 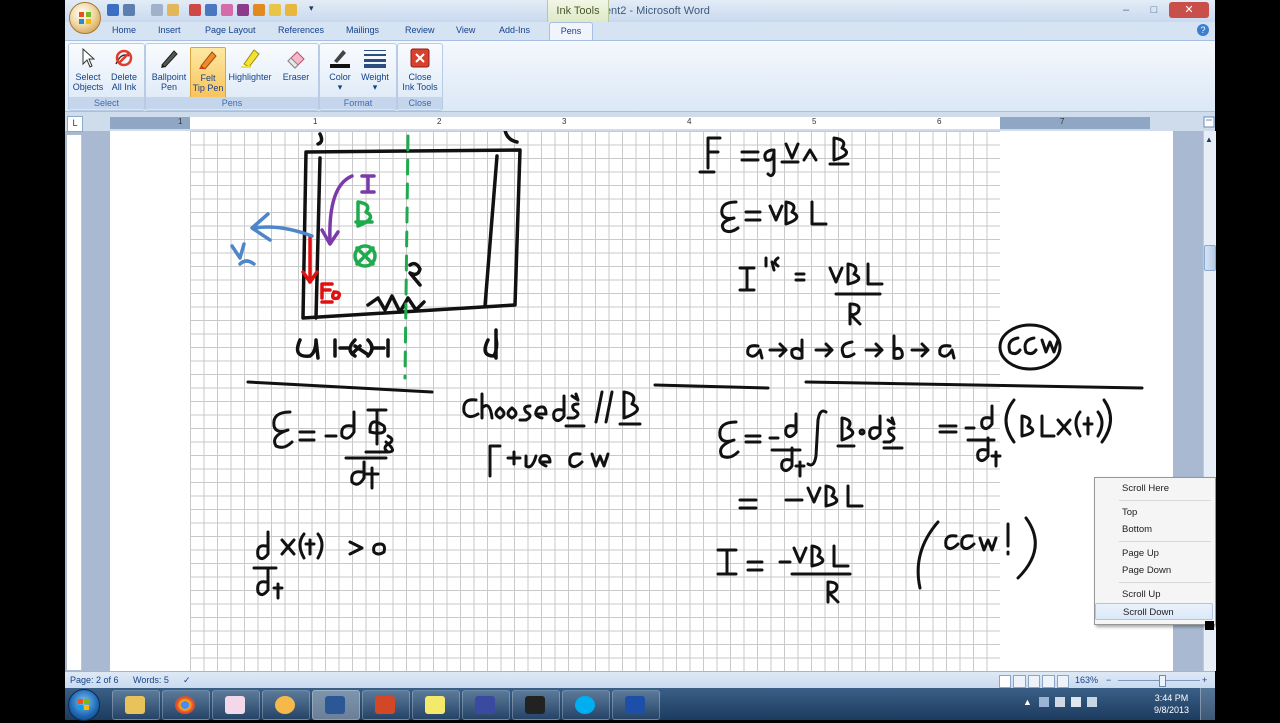 What do you see at coordinates (1209, 141) in the screenshot?
I see `scroll-up-arrow-icon: ▲` at bounding box center [1209, 141].